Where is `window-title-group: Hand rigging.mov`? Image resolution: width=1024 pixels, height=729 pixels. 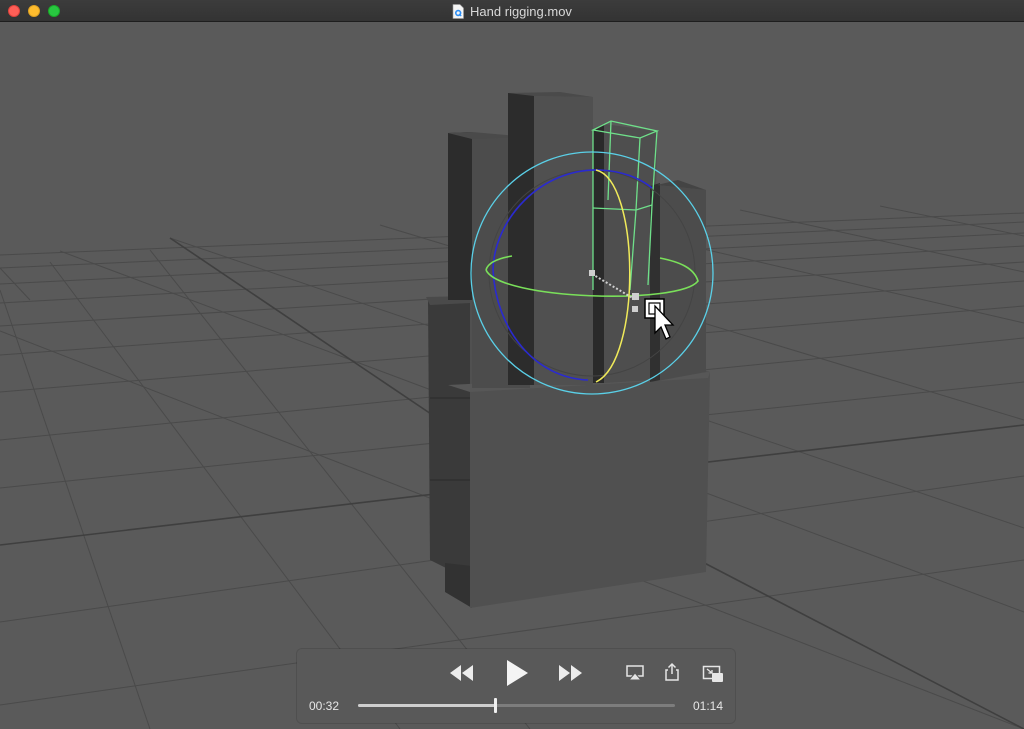 window-title-group: Hand rigging.mov is located at coordinates (512, 11).